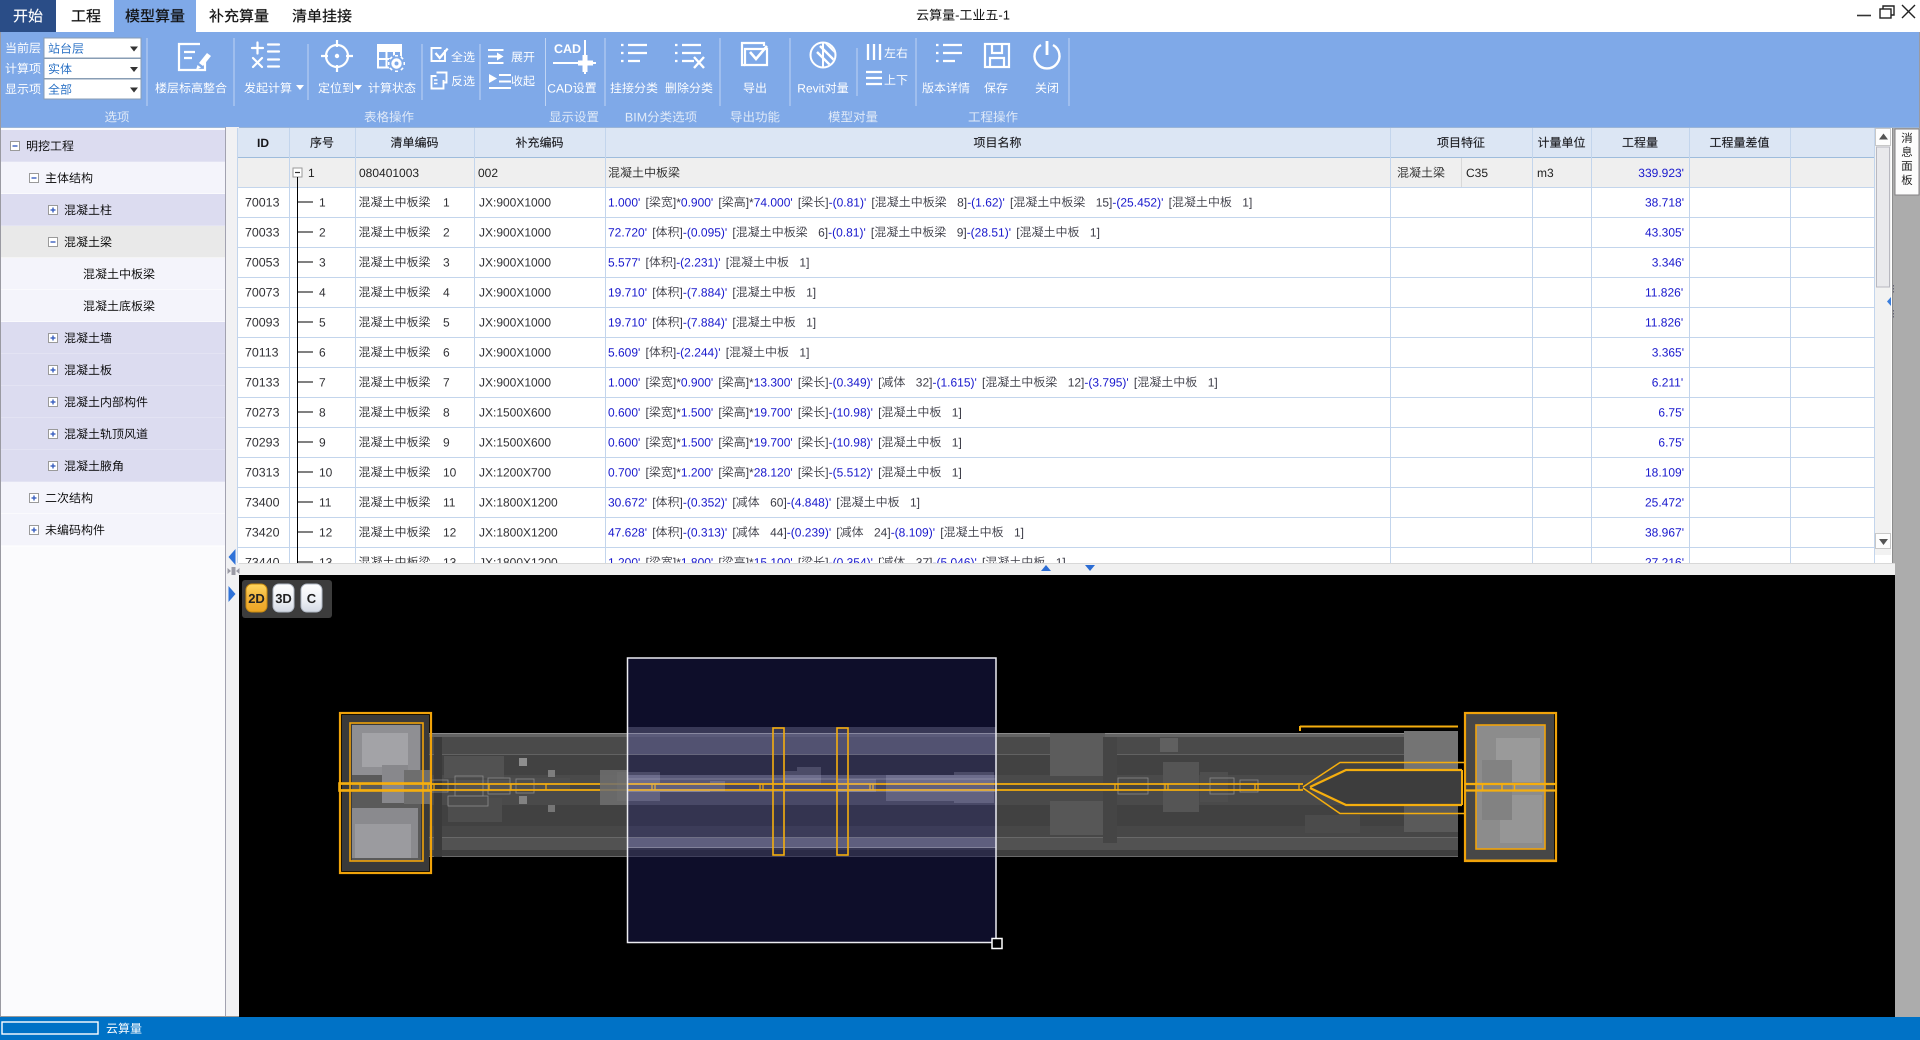  Describe the element at coordinates (262, 232) in the screenshot. I see `svg-text: 70033` at that location.